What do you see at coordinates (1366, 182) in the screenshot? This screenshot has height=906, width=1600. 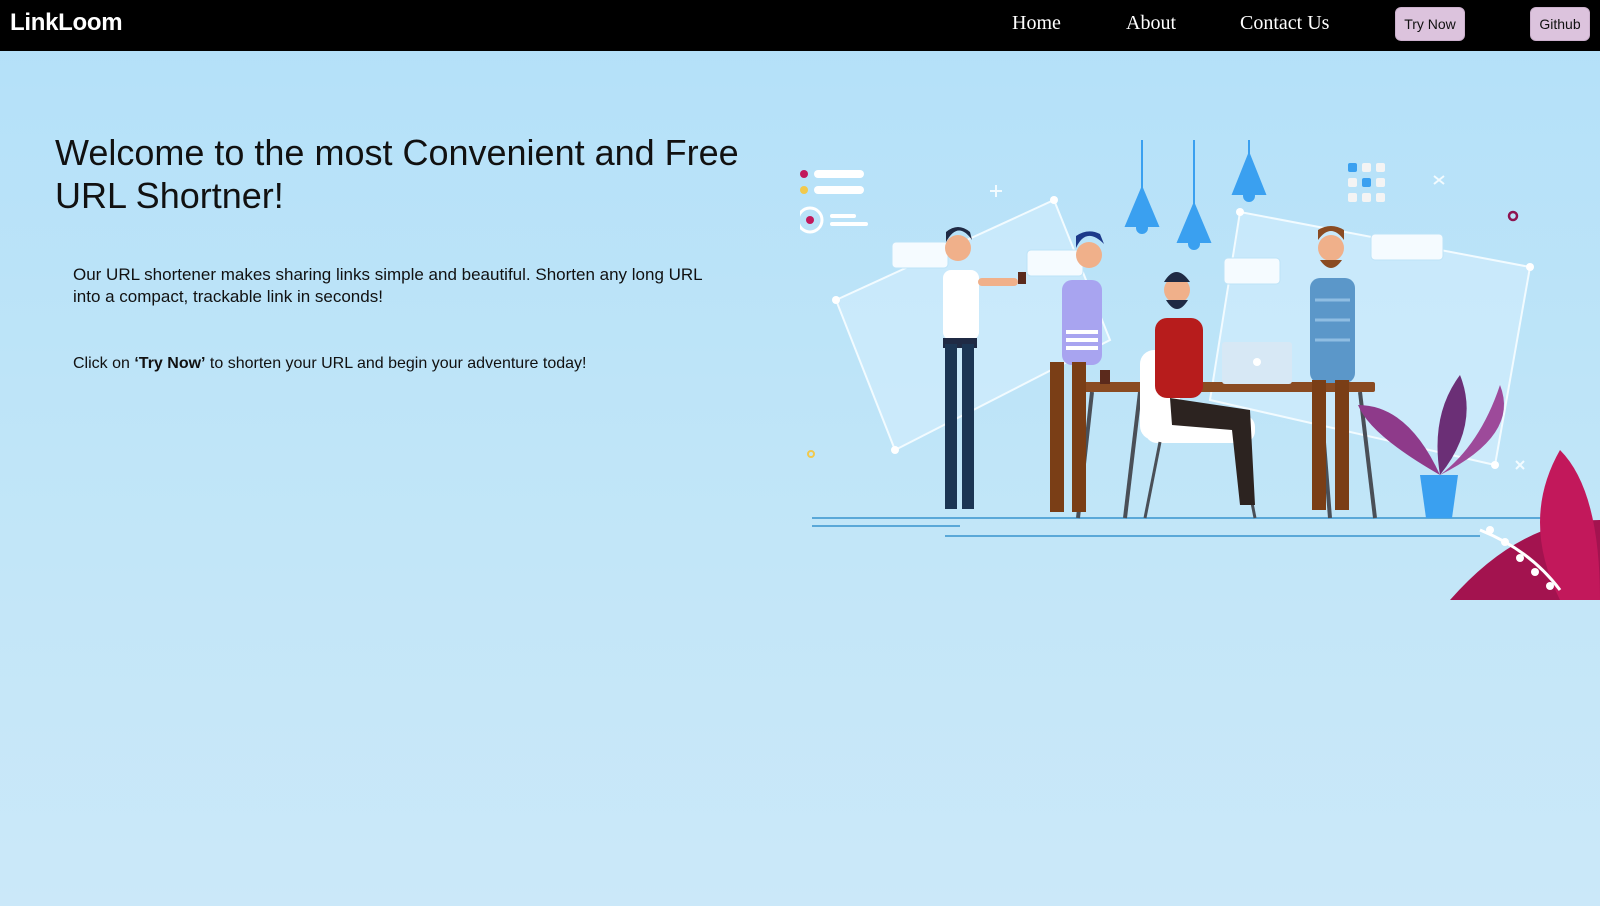 I see `grid-decoration` at bounding box center [1366, 182].